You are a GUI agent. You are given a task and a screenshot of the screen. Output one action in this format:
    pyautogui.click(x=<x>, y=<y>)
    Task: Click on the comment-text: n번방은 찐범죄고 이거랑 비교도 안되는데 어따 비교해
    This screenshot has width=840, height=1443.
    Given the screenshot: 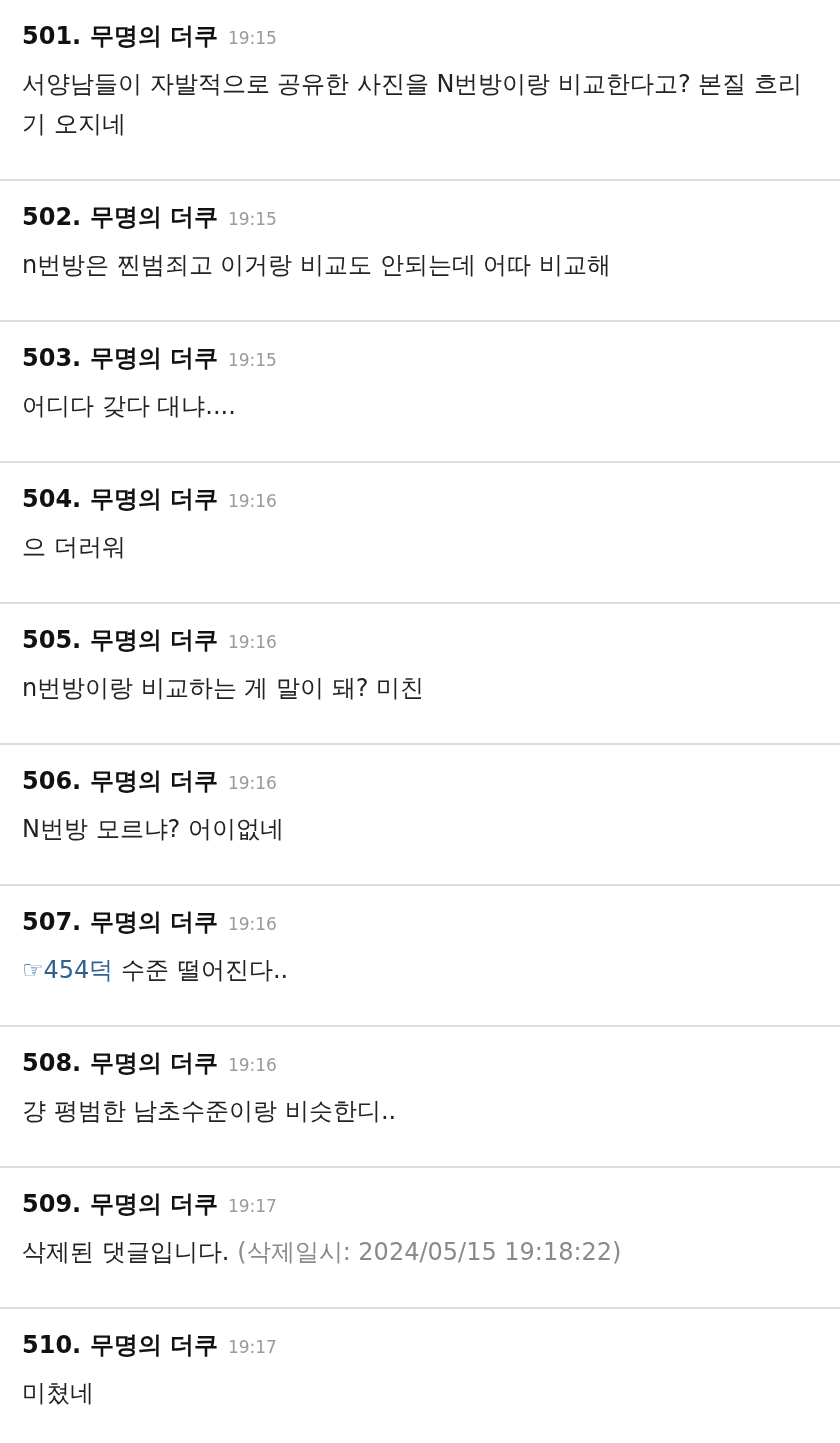 What is the action you would take?
    pyautogui.click(x=316, y=265)
    